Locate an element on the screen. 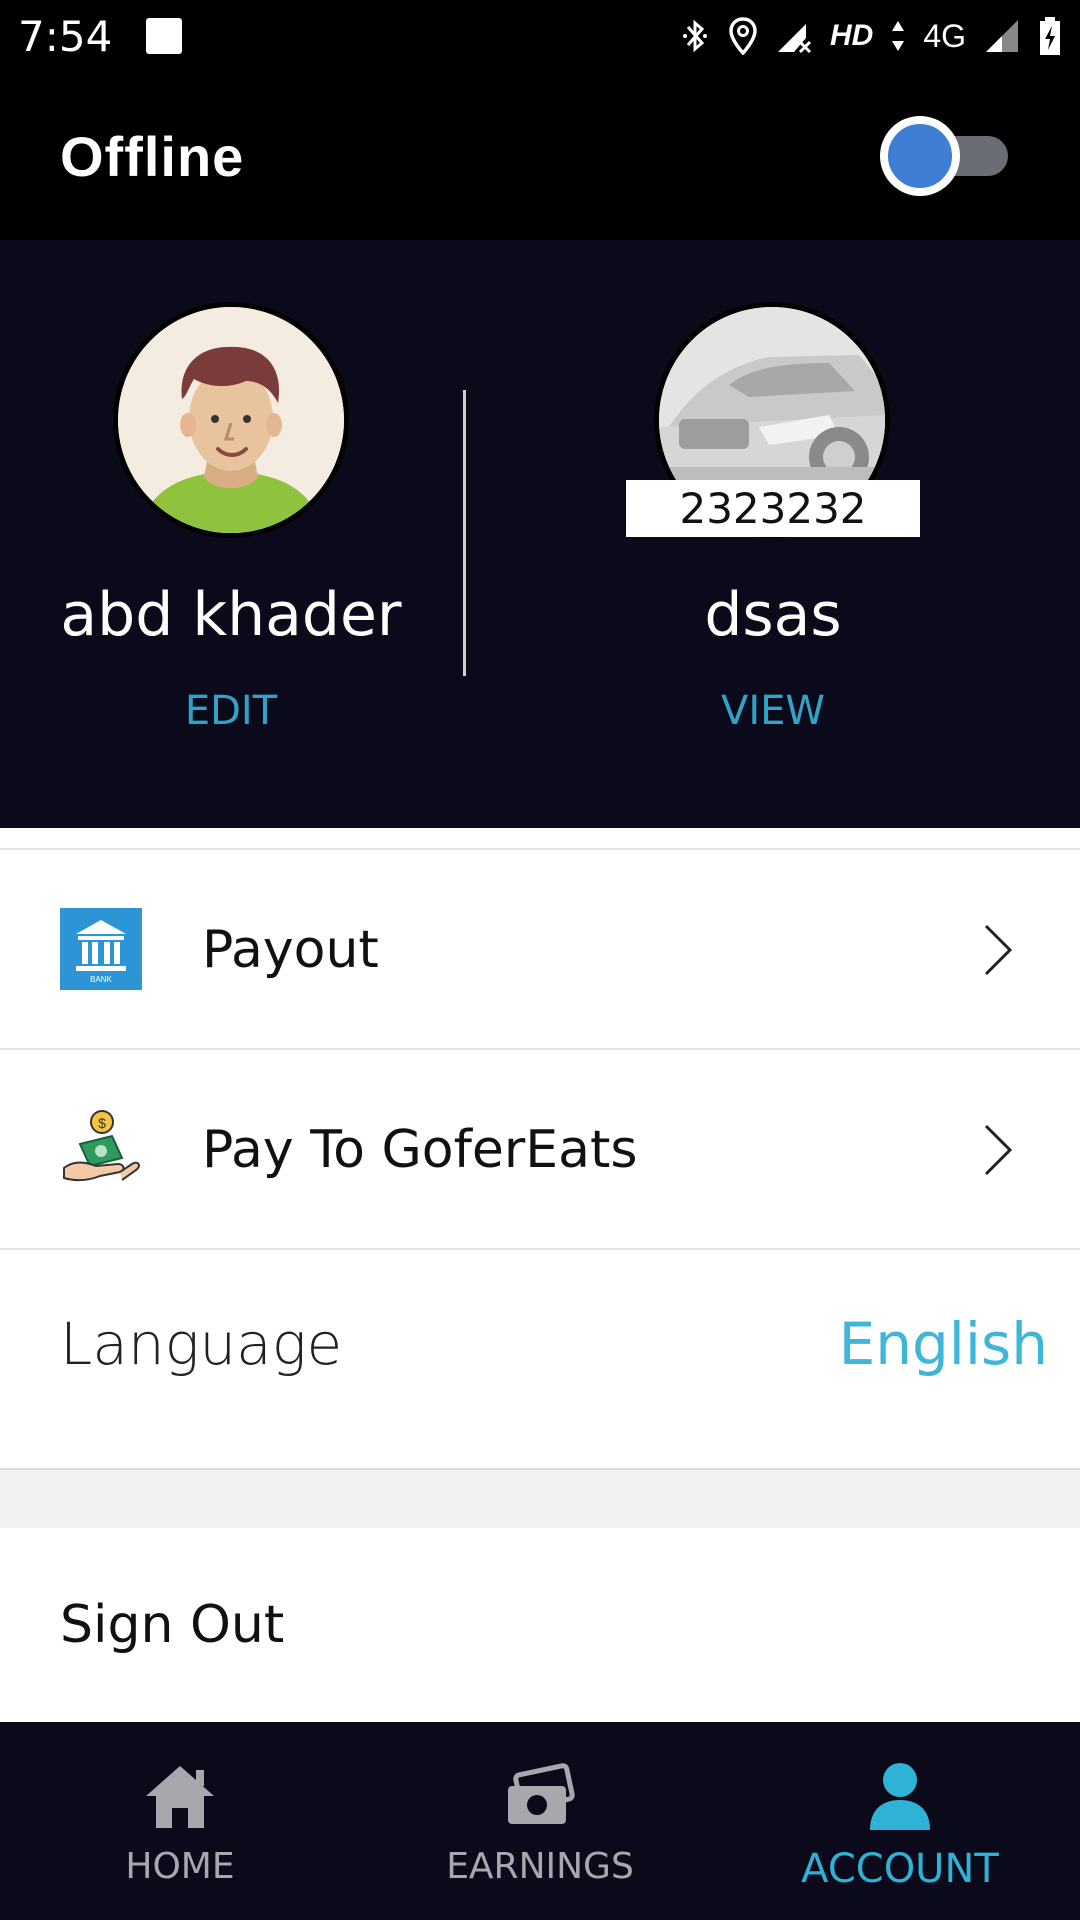 This screenshot has height=1920, width=1080. page-title: Offline is located at coordinates (152, 156).